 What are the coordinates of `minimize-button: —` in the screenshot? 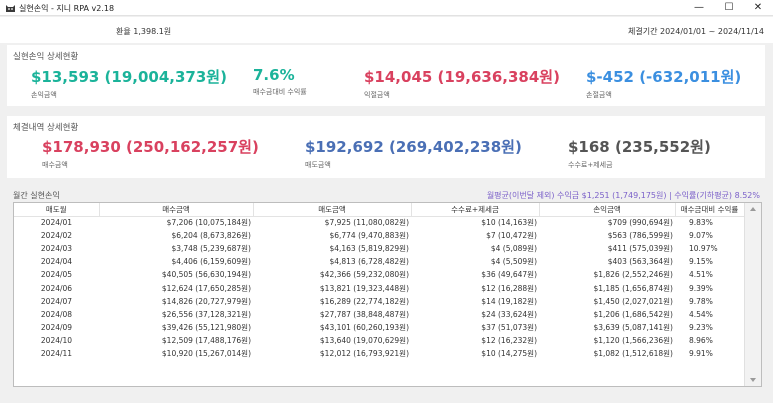 It's located at (699, 8).